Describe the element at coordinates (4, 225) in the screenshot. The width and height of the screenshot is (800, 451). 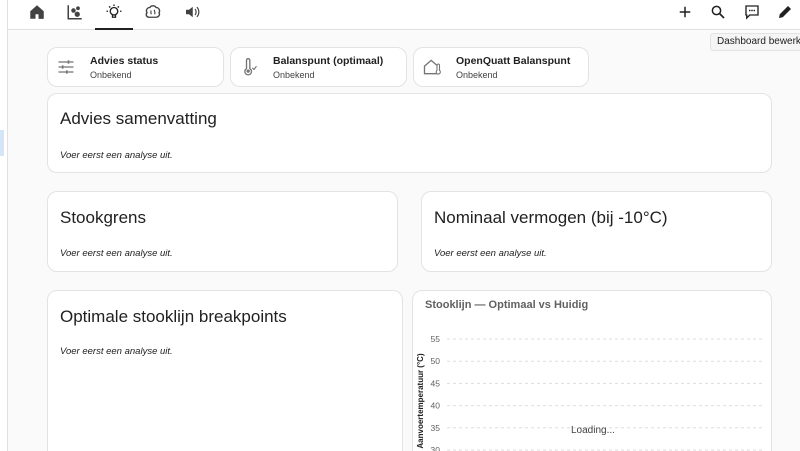
I see `sidebar` at that location.